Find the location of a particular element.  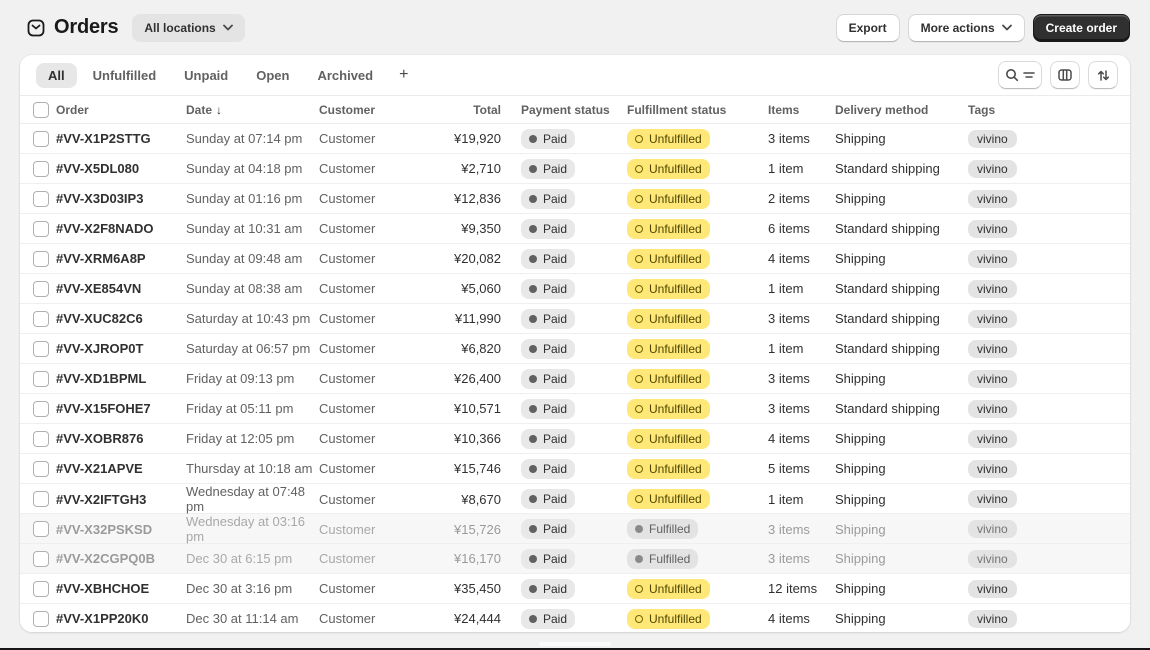

location-filter-button: All locations is located at coordinates (188, 27).